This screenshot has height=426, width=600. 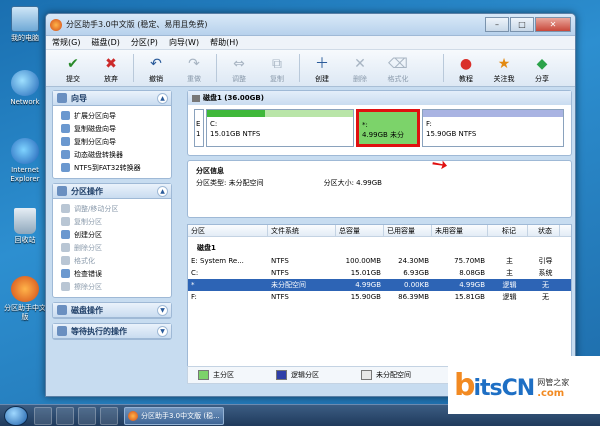 What do you see at coordinates (379, 189) in the screenshot?
I see `partition-info-panel: 分区信息 分区类型: 未分配空间 分区大小: 4.99GB` at bounding box center [379, 189].